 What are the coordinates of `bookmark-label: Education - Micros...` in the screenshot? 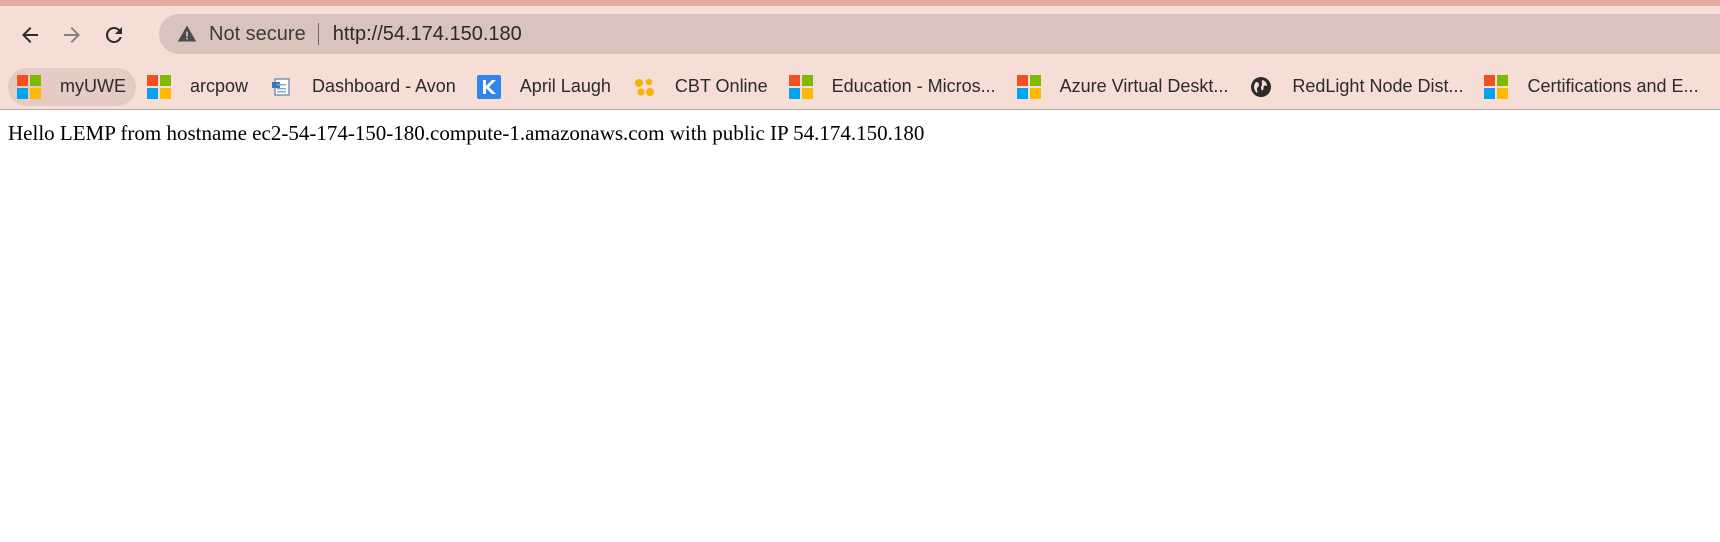 It's located at (913, 86).